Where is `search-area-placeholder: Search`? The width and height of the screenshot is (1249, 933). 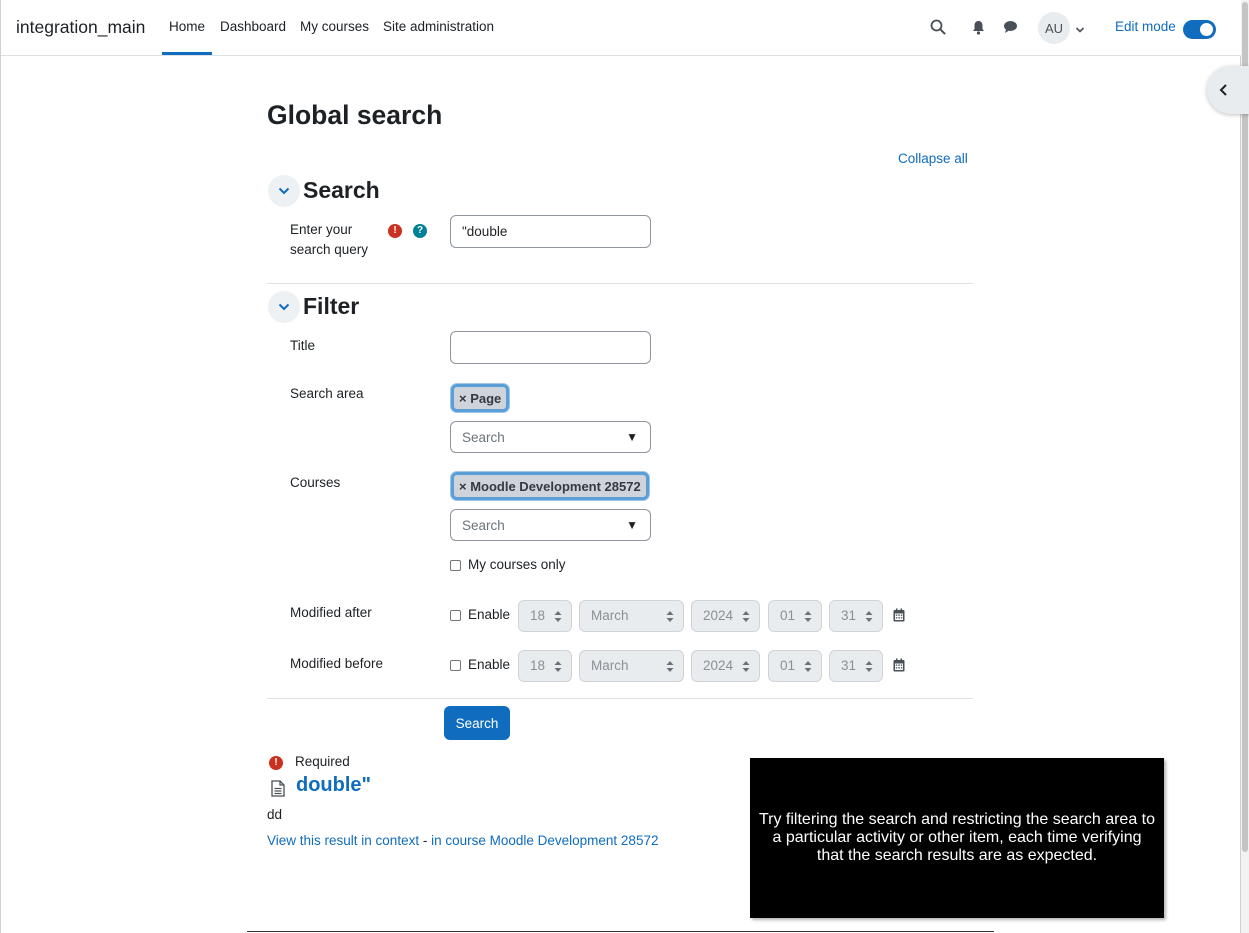 search-area-placeholder: Search is located at coordinates (483, 437).